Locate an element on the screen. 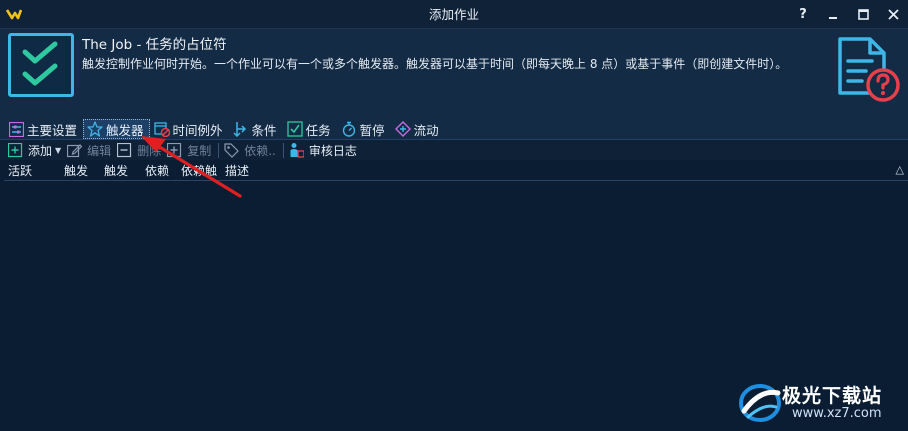 The image size is (908, 431). close-icon is located at coordinates (893, 14).